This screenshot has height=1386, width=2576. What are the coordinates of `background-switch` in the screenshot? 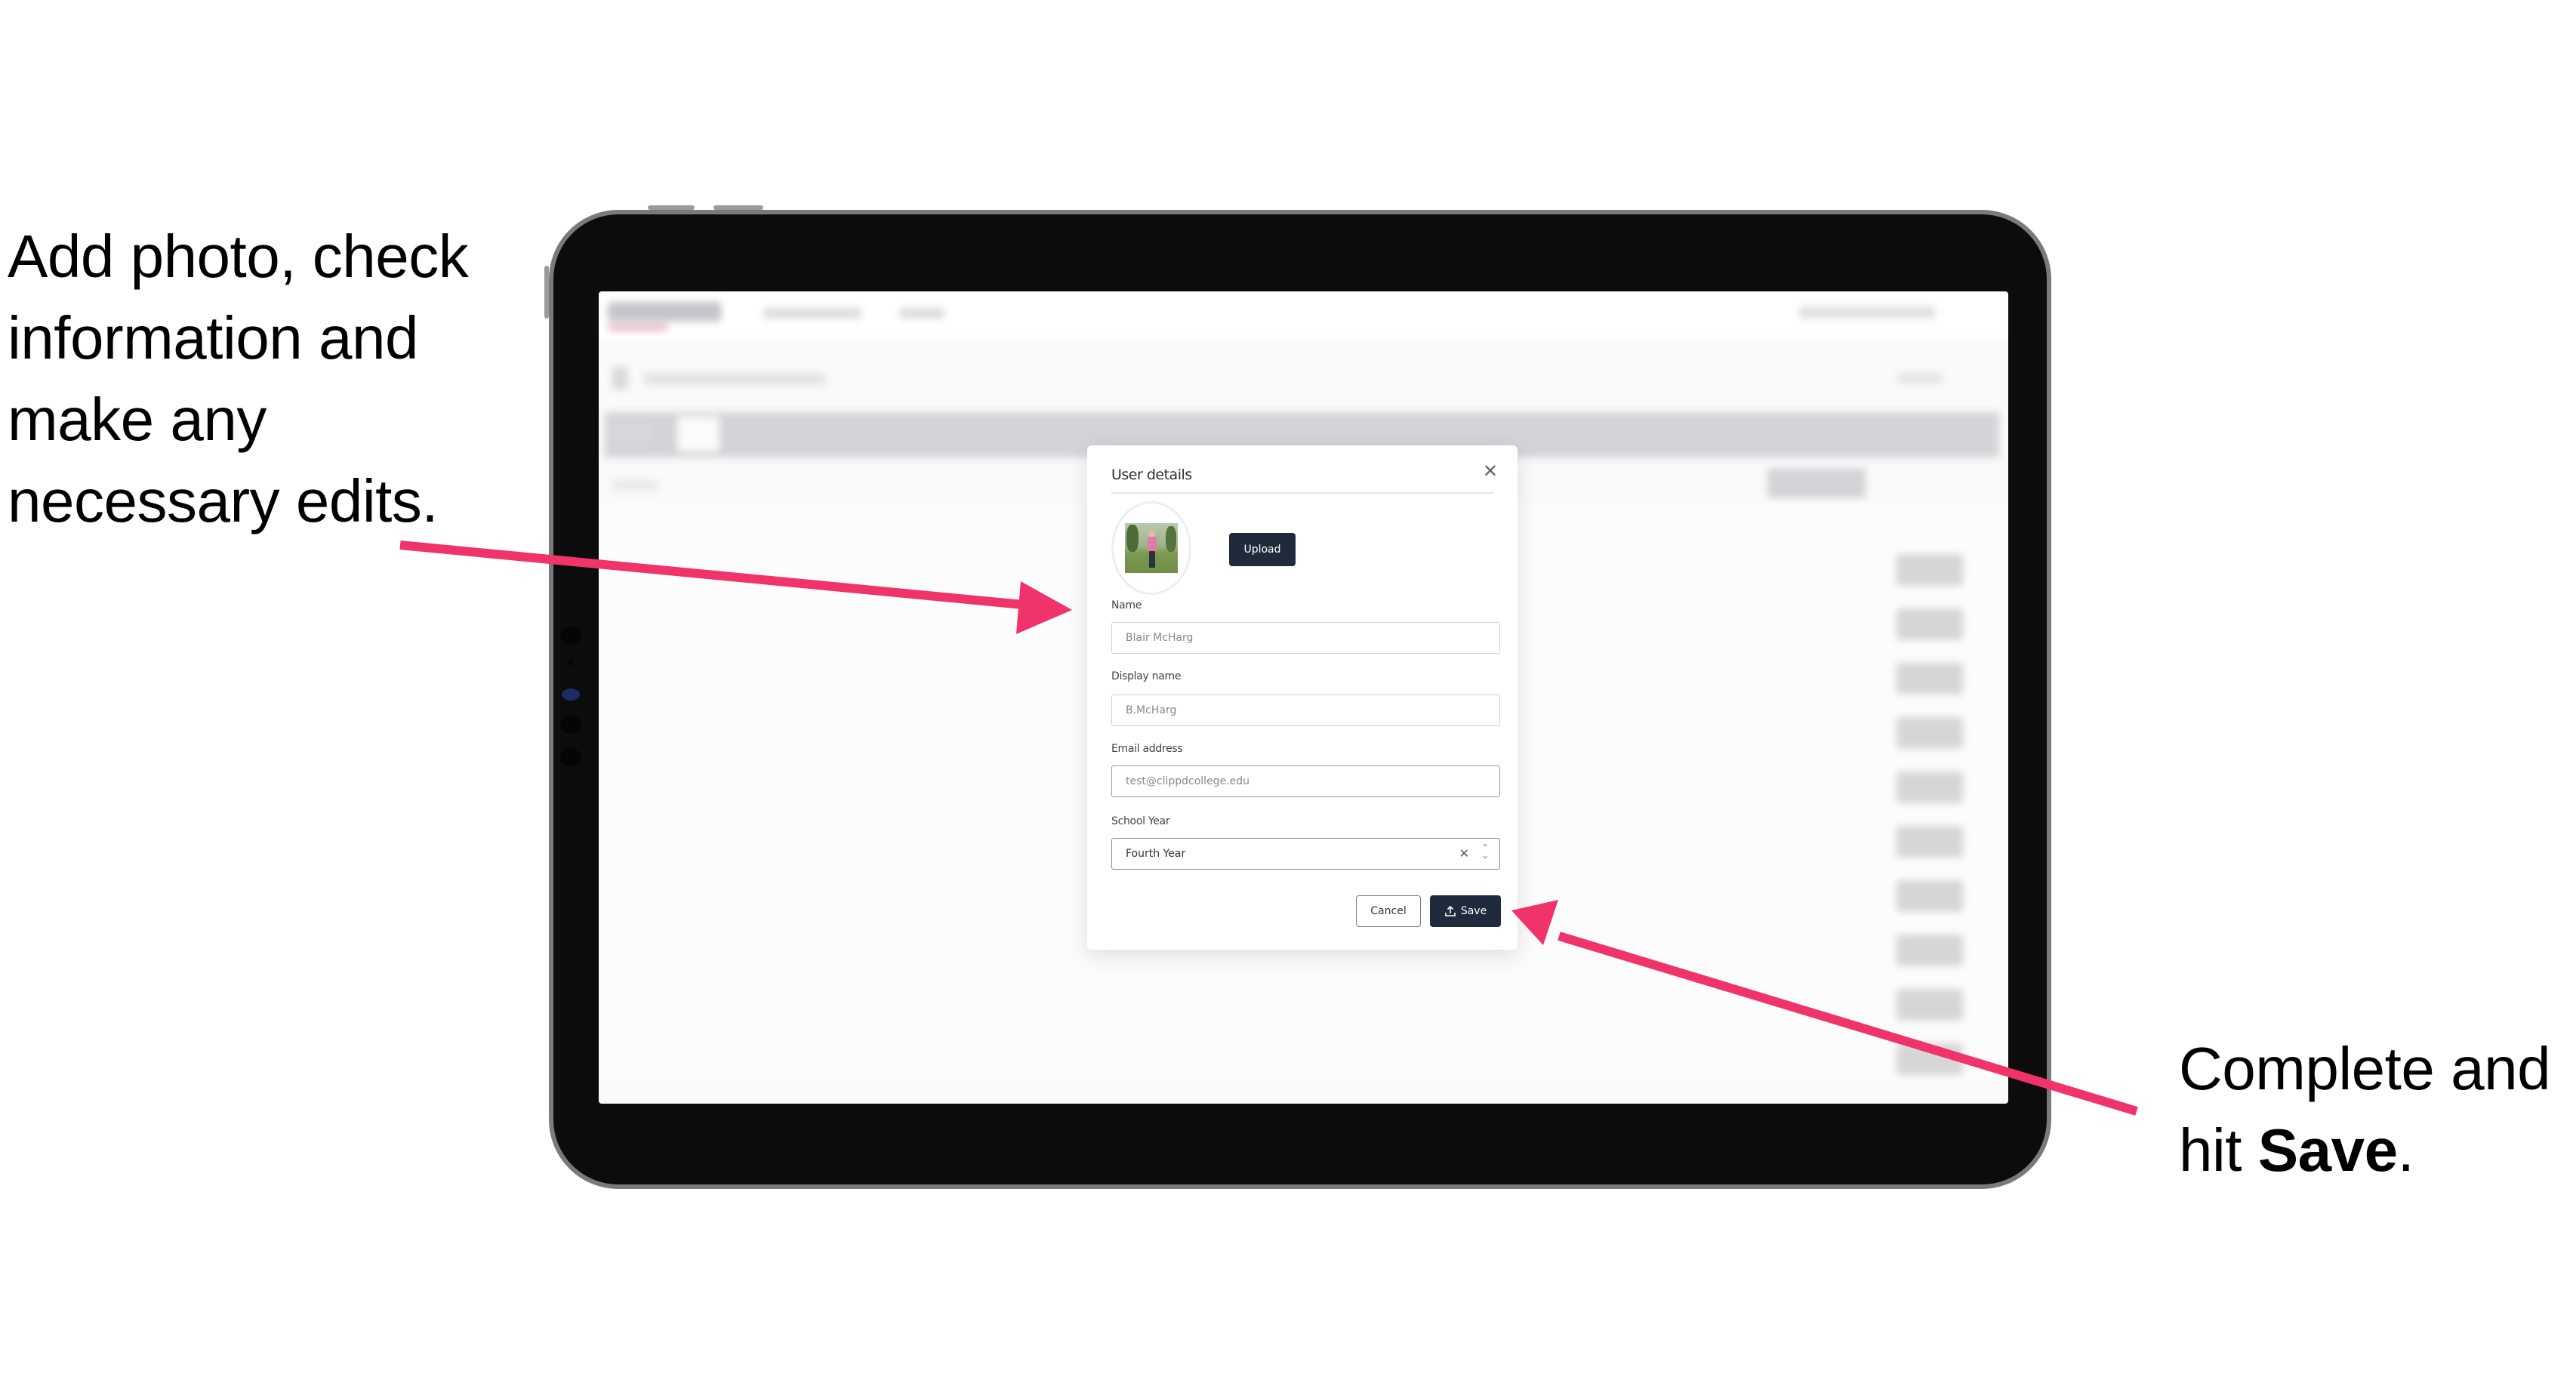 It's located at (1920, 378).